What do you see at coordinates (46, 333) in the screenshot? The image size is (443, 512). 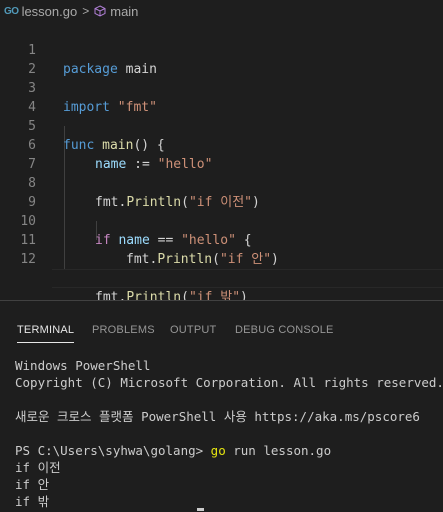 I see `tab-terminal: TERMINAL` at bounding box center [46, 333].